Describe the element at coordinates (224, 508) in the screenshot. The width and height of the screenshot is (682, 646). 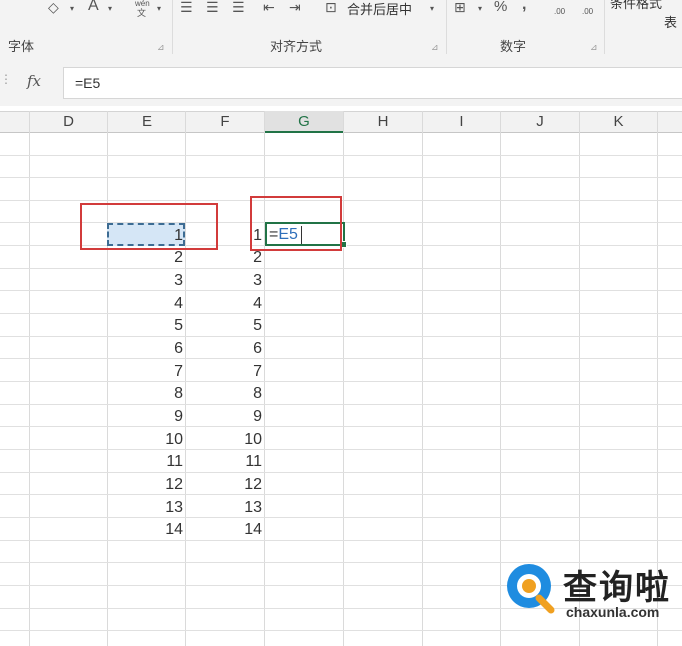
I see `cell-f17: 13` at that location.